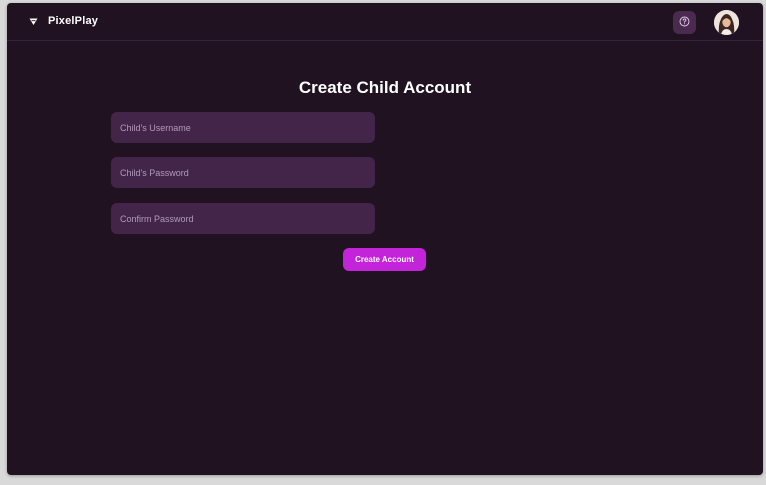 The image size is (766, 485). Describe the element at coordinates (384, 259) in the screenshot. I see `create-account-button: Create Account` at that location.